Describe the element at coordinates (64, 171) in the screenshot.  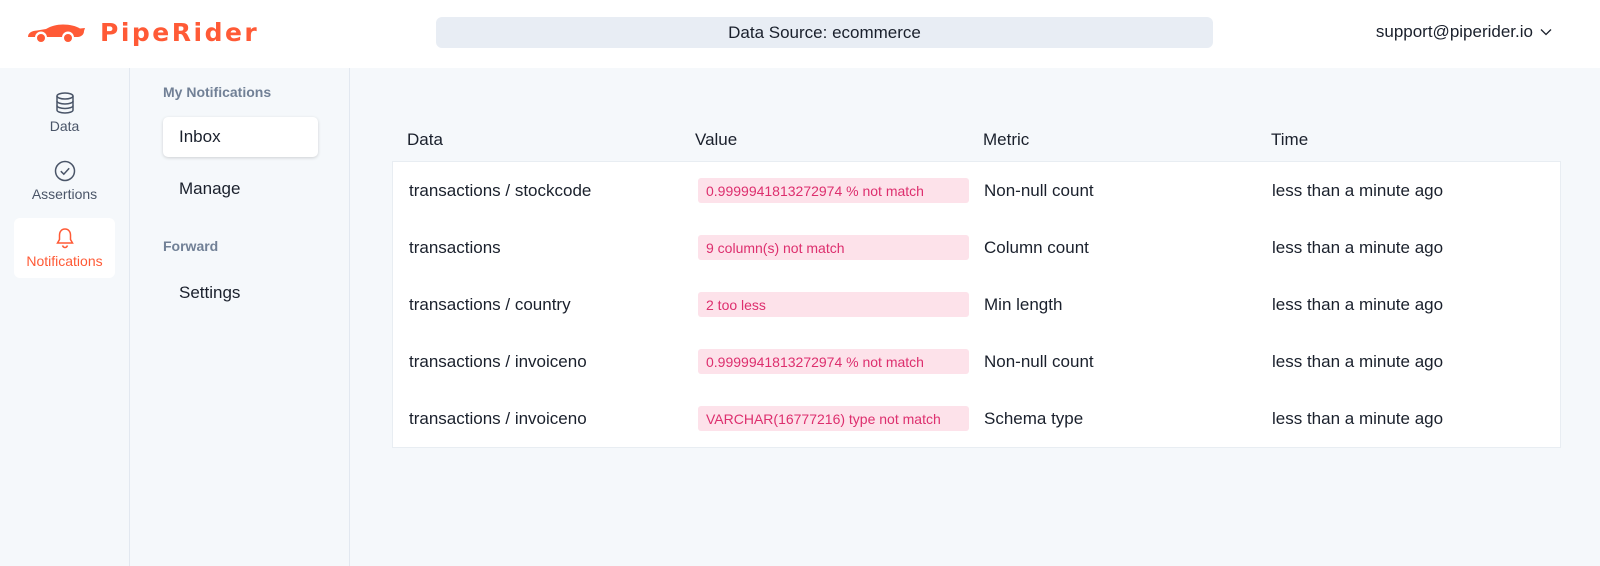
I see `check-circle-icon` at that location.